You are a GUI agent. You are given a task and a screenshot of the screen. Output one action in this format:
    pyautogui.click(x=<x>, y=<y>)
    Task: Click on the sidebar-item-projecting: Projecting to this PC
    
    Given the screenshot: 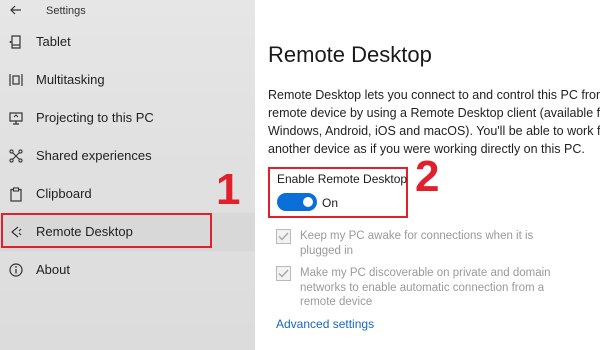 What is the action you would take?
    pyautogui.click(x=127, y=118)
    